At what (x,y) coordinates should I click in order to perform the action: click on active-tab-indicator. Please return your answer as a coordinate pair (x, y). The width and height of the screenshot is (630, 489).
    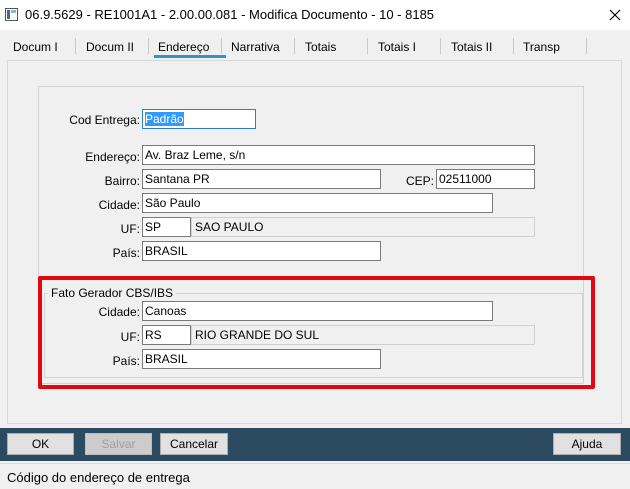
    Looking at the image, I should click on (190, 56).